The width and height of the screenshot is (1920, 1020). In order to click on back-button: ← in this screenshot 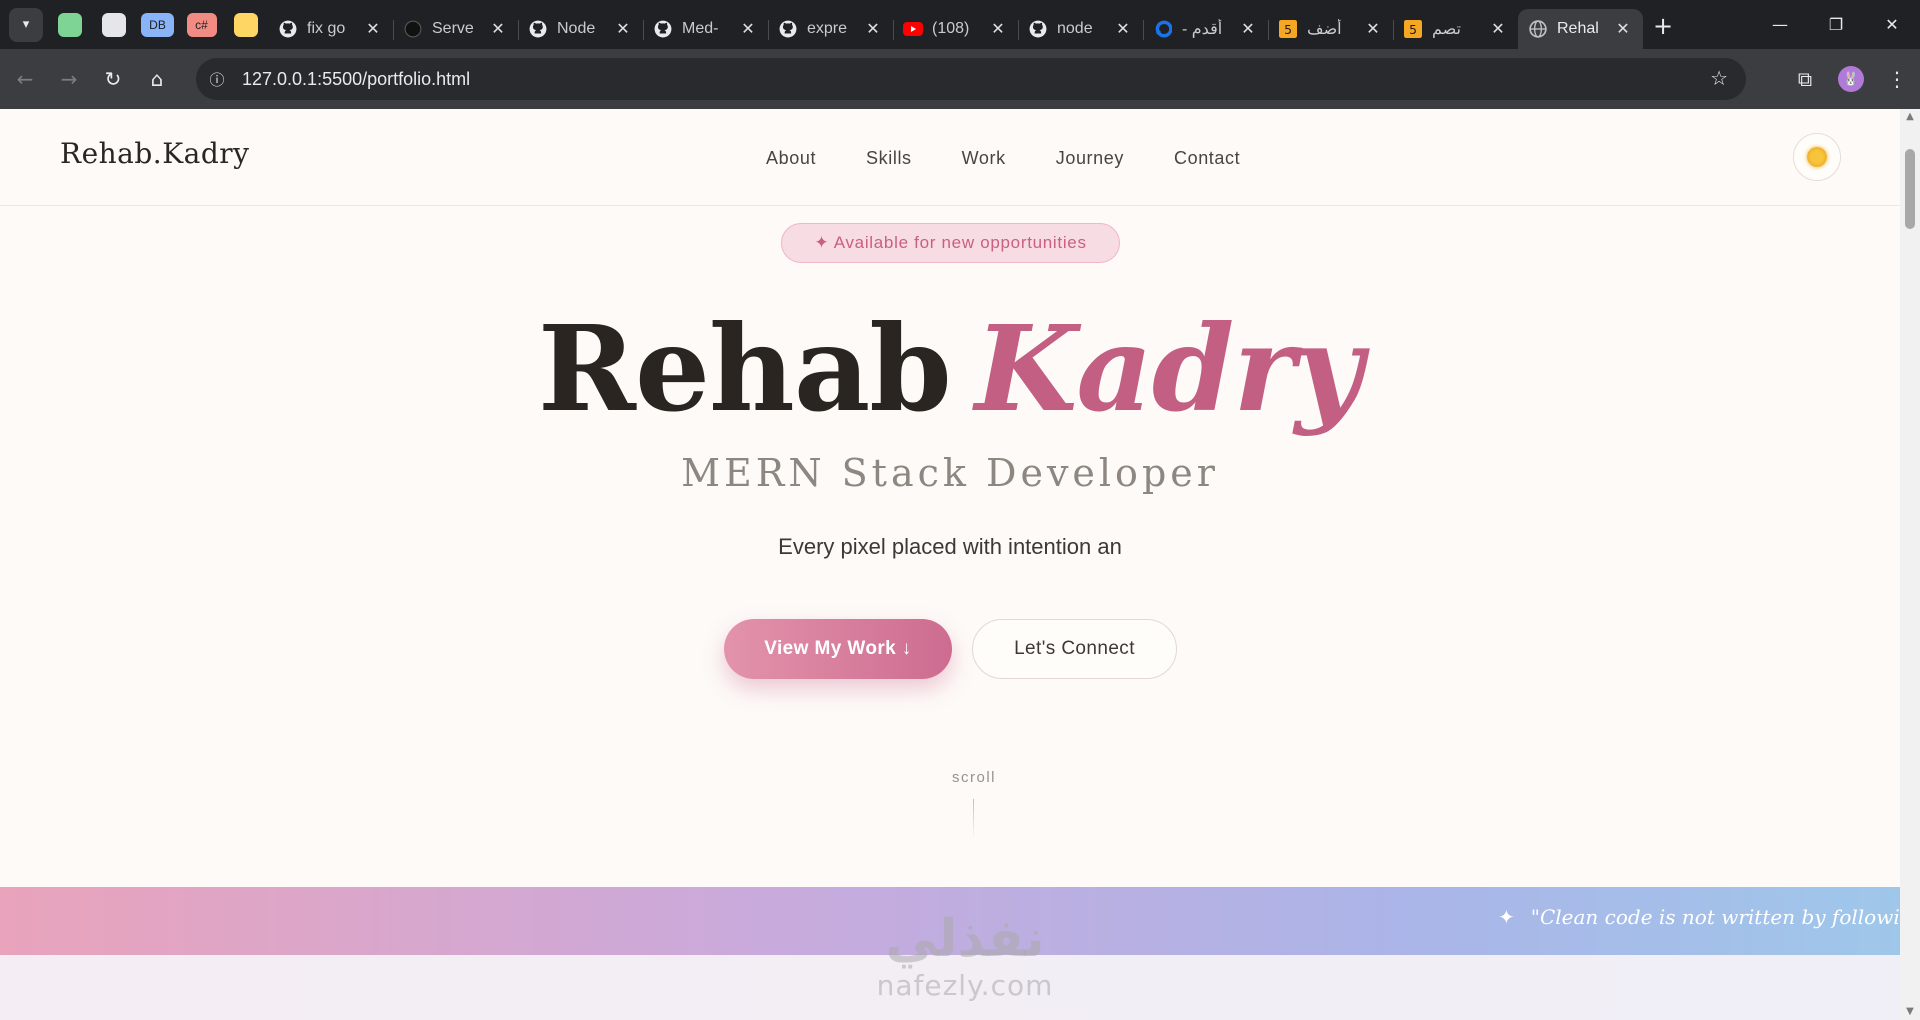, I will do `click(25, 79)`.